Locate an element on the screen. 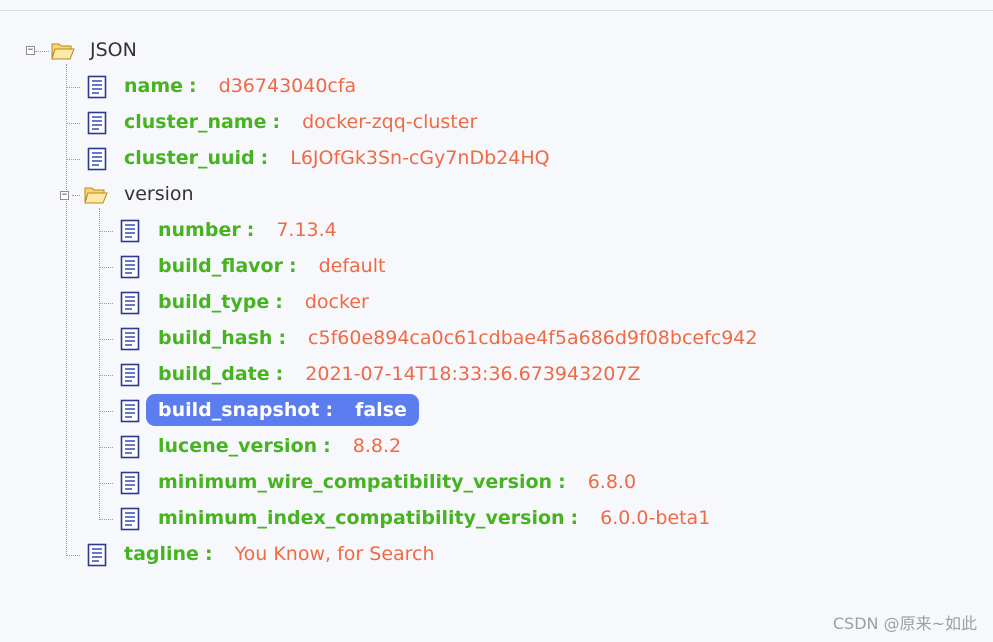 This screenshot has height=642, width=993. field-number: number:7.13.4 is located at coordinates (247, 230).